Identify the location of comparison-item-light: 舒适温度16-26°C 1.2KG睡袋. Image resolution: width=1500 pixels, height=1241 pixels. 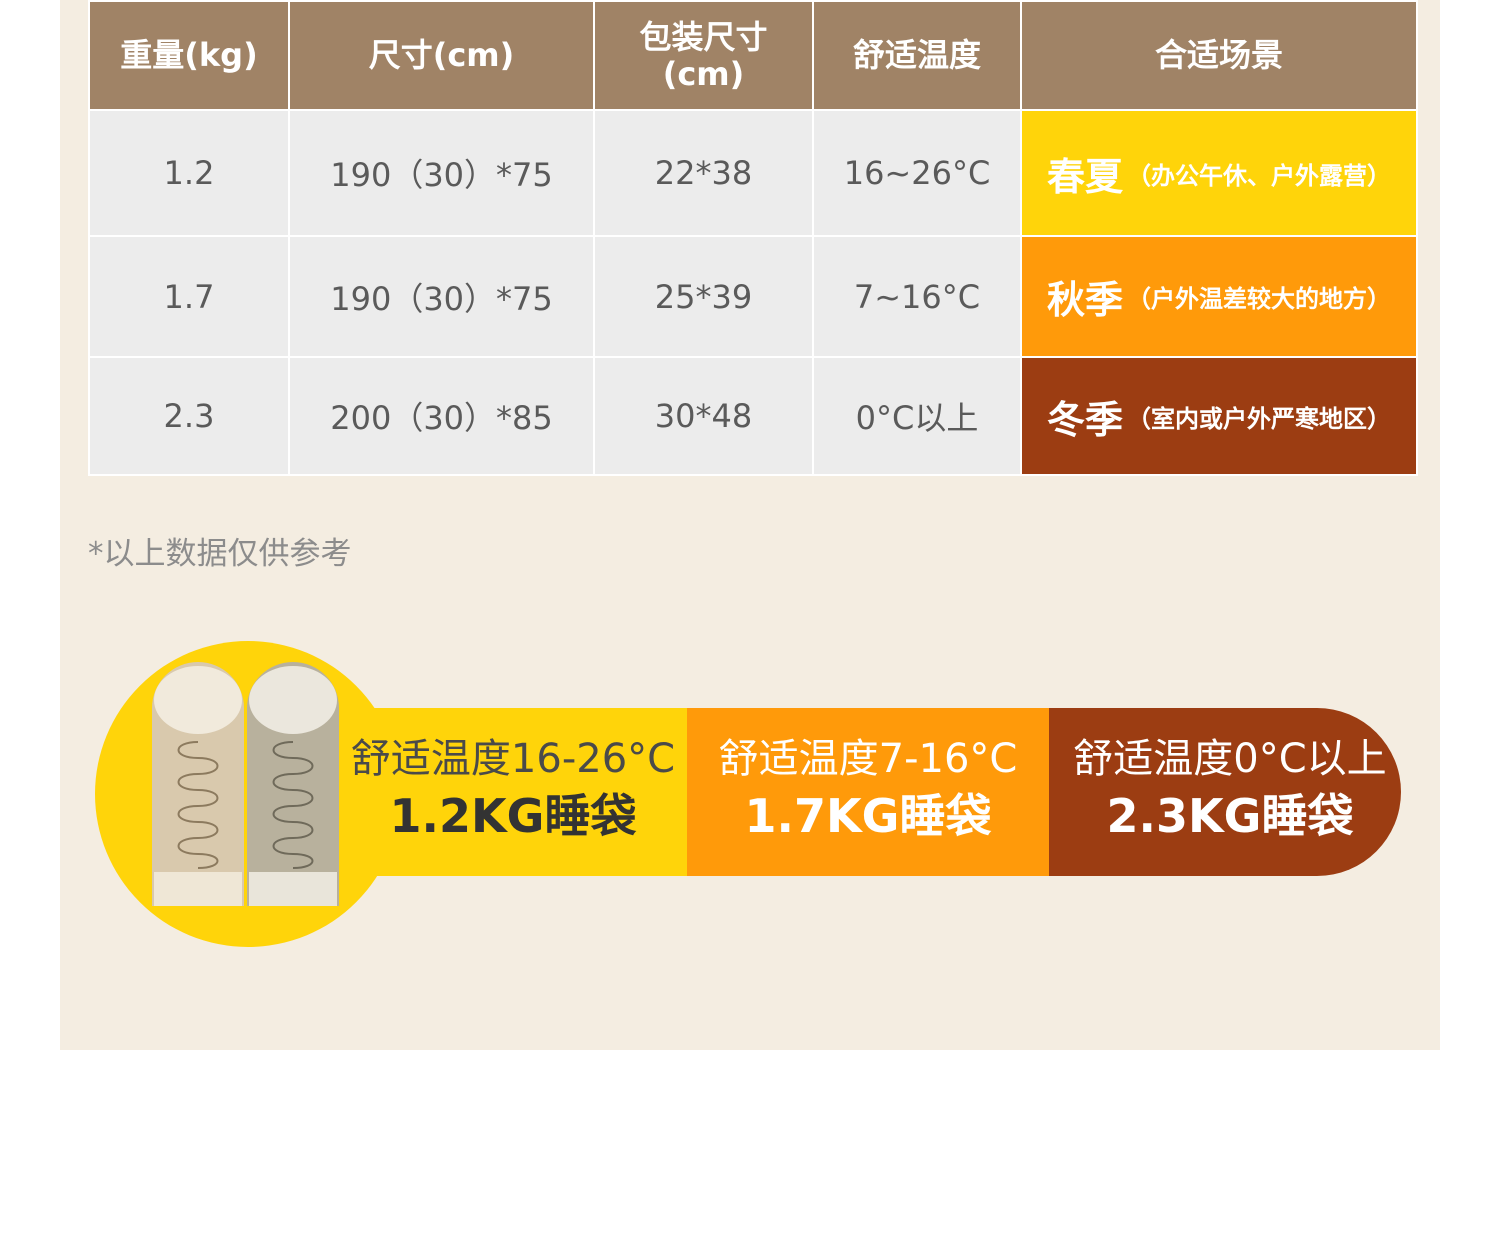
(513, 791).